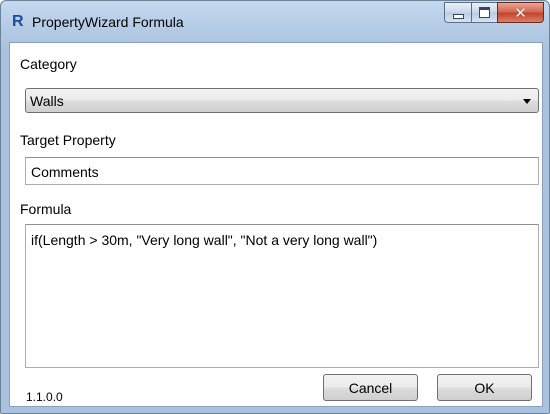 This screenshot has height=414, width=550. I want to click on ok-button: OK, so click(484, 387).